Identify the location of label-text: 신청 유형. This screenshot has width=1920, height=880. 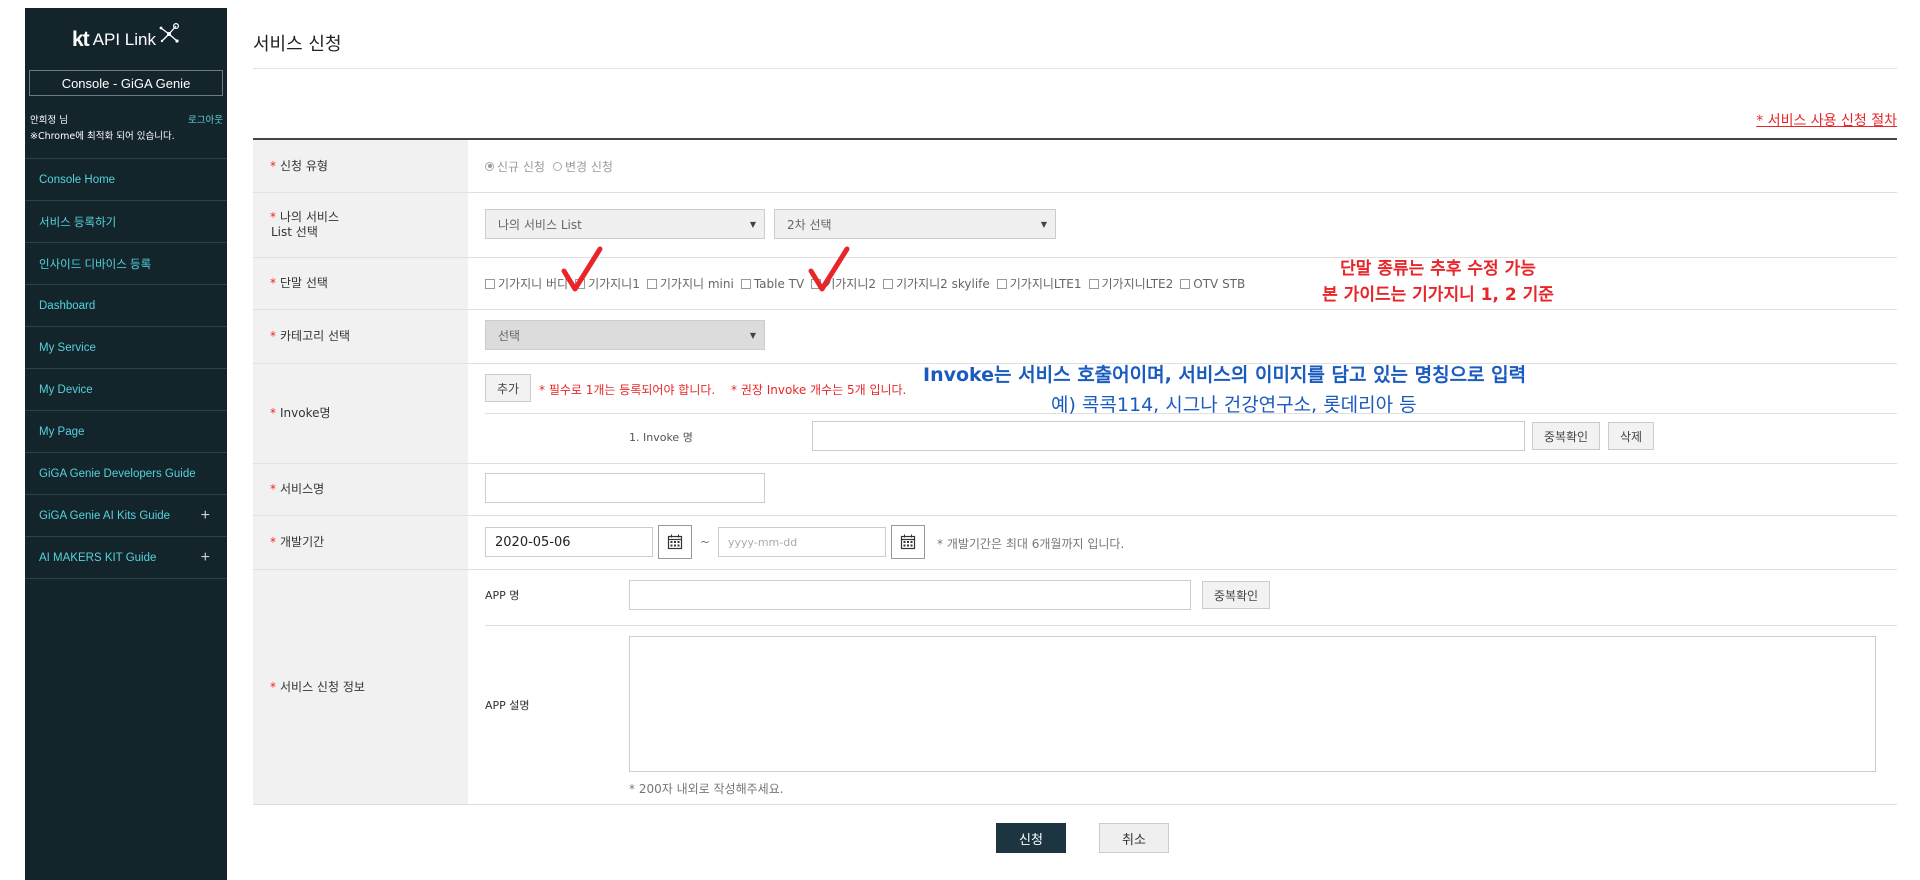
(304, 165).